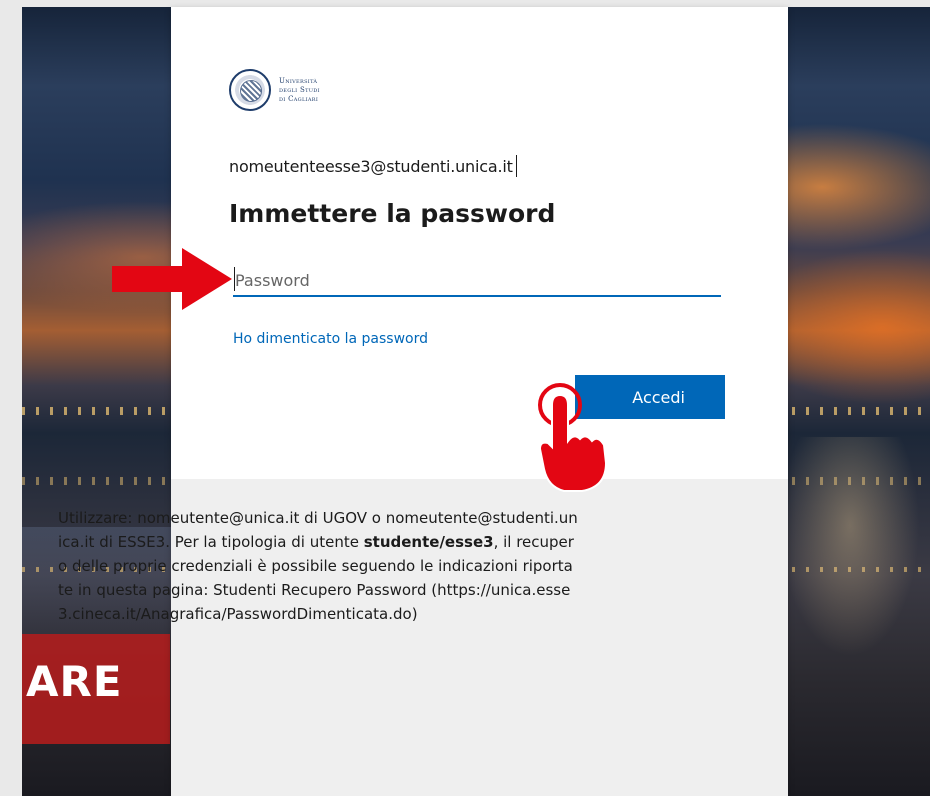 The width and height of the screenshot is (930, 796). I want to click on university-name: Università degli Studi di Cagliari, so click(299, 90).